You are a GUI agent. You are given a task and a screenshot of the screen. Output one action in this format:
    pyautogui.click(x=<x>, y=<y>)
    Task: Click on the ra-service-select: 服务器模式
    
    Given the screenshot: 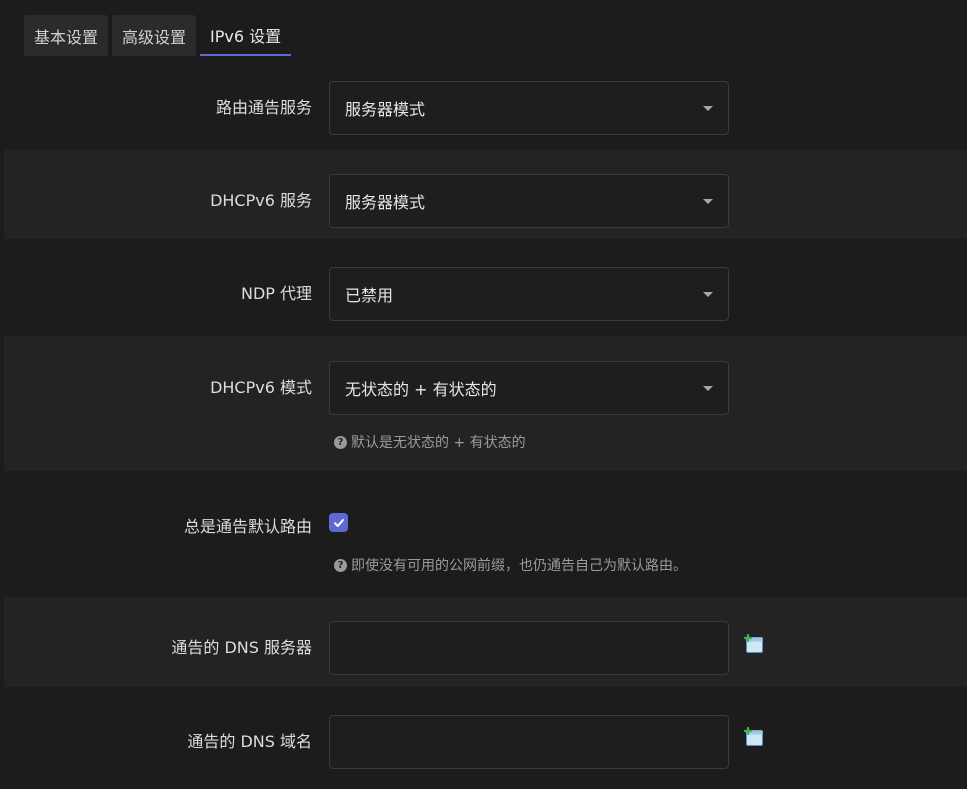 What is the action you would take?
    pyautogui.click(x=529, y=108)
    